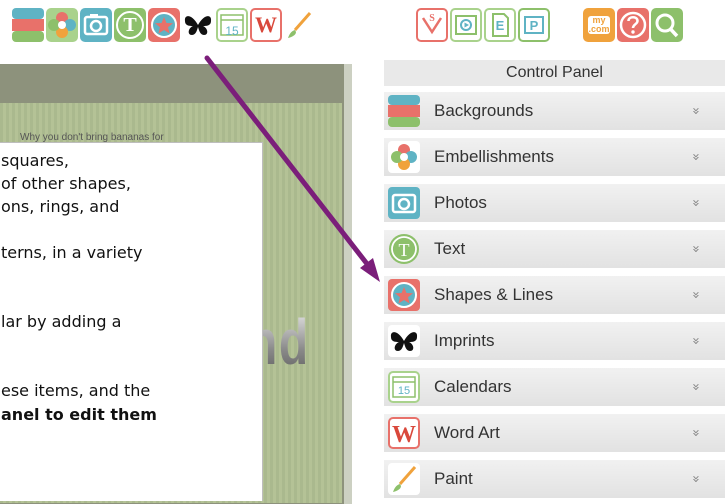 The image size is (725, 504). I want to click on text-icon-letter: T, so click(404, 250).